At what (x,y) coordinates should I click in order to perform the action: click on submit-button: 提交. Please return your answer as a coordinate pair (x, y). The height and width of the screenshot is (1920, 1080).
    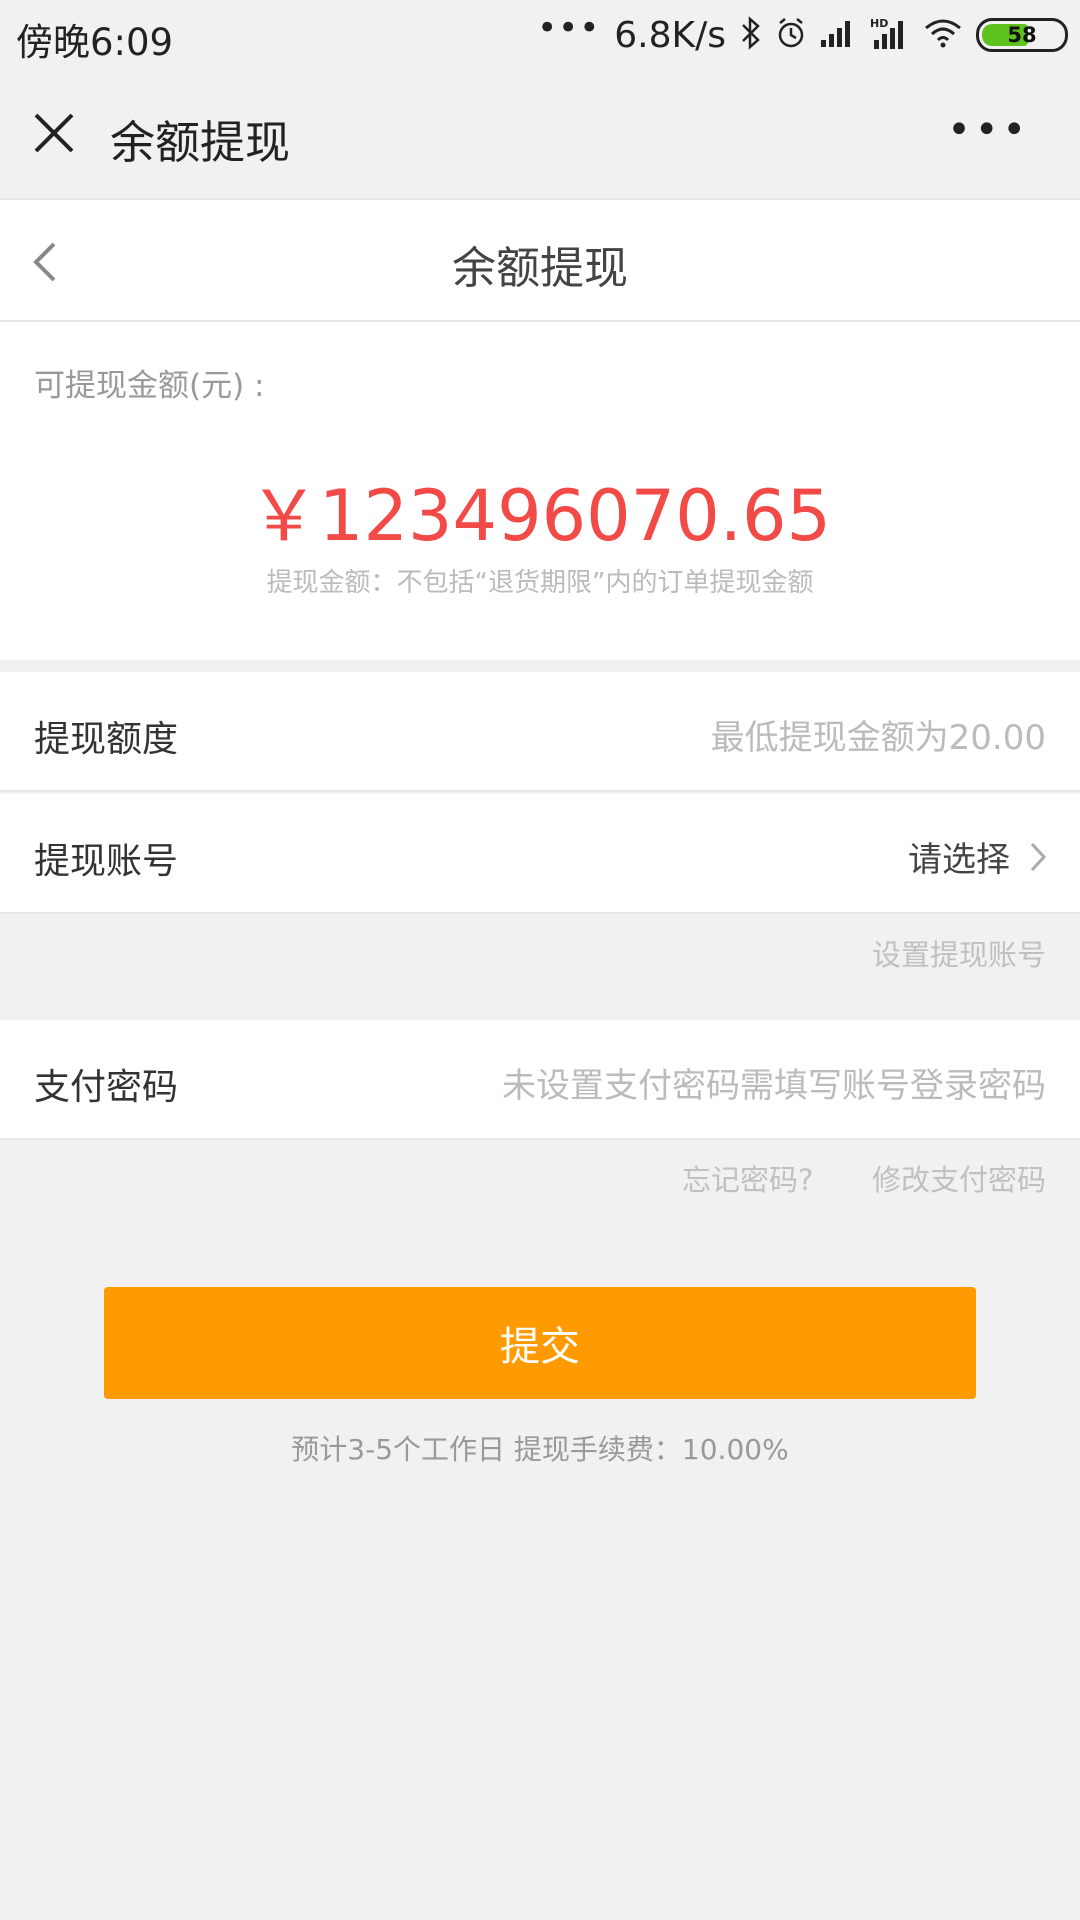
    Looking at the image, I should click on (540, 1343).